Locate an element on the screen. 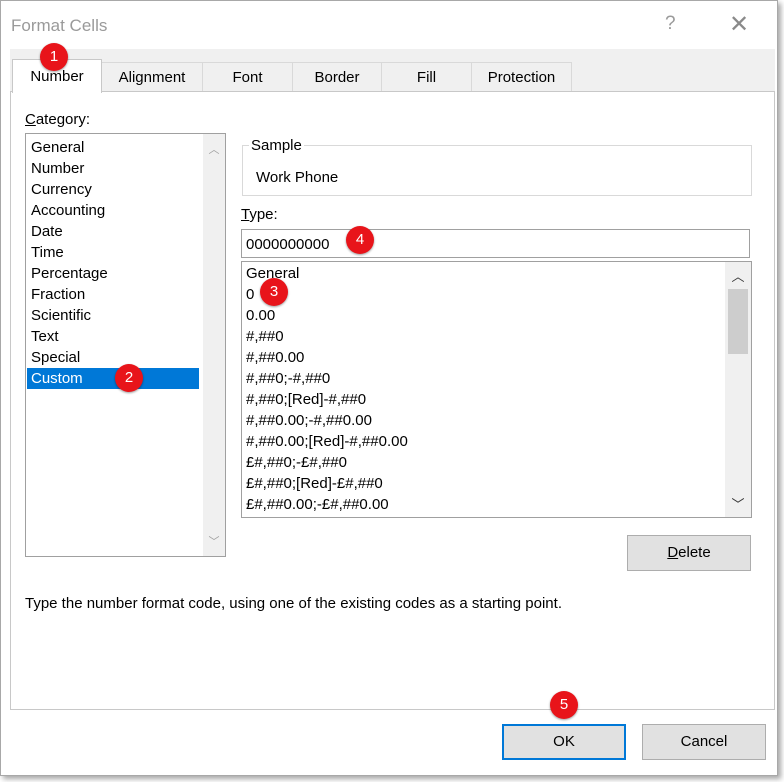  delete-button: Delete is located at coordinates (689, 553).